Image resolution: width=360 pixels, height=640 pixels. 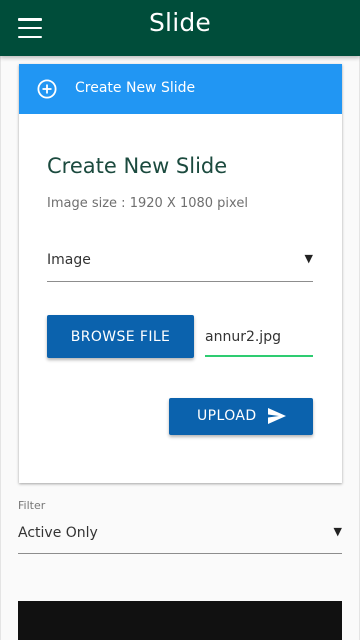 I want to click on form-title: Create New Slide, so click(x=137, y=166).